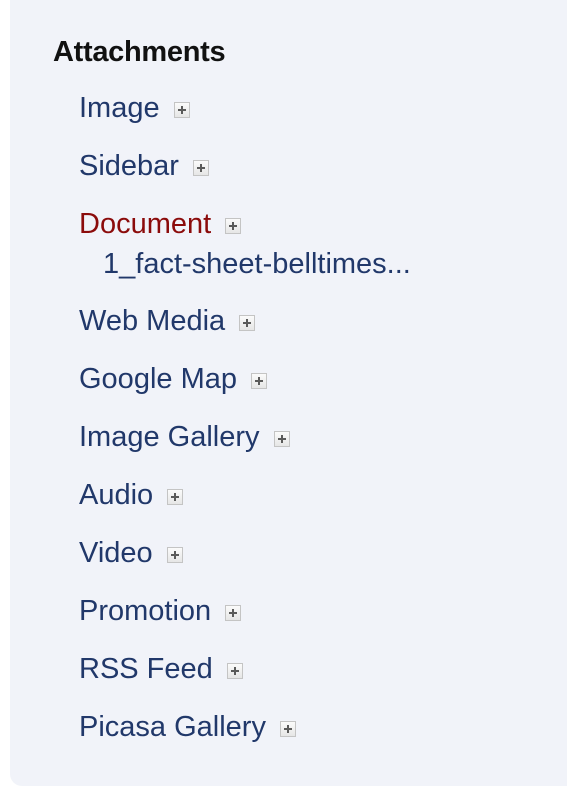 This screenshot has width=567, height=788. What do you see at coordinates (245, 669) in the screenshot?
I see `attachment-item-rss-feed: RSS Feed` at bounding box center [245, 669].